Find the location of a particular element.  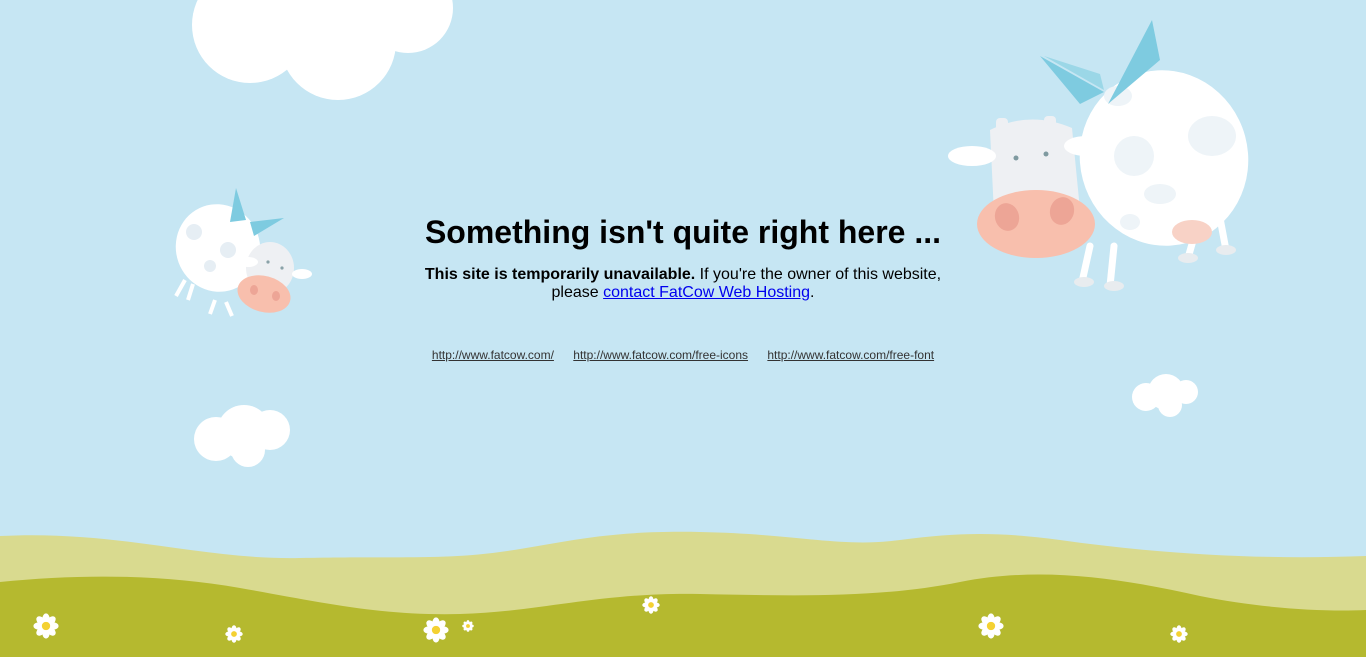

fatcow-home-link: http://www.fatcow.com/ is located at coordinates (493, 355).